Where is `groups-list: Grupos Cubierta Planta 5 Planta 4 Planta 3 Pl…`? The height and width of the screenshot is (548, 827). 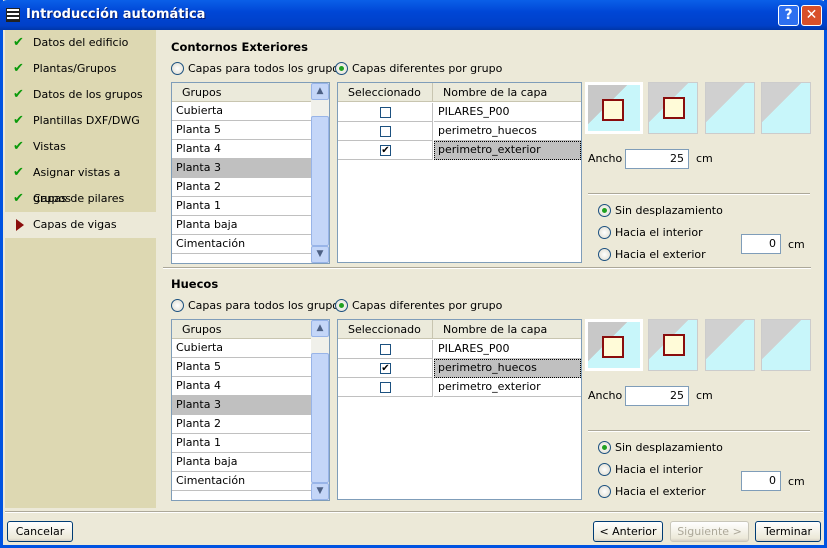
groups-list: Grupos Cubierta Planta 5 Planta 4 Planta 3 Pl… is located at coordinates (250, 410).